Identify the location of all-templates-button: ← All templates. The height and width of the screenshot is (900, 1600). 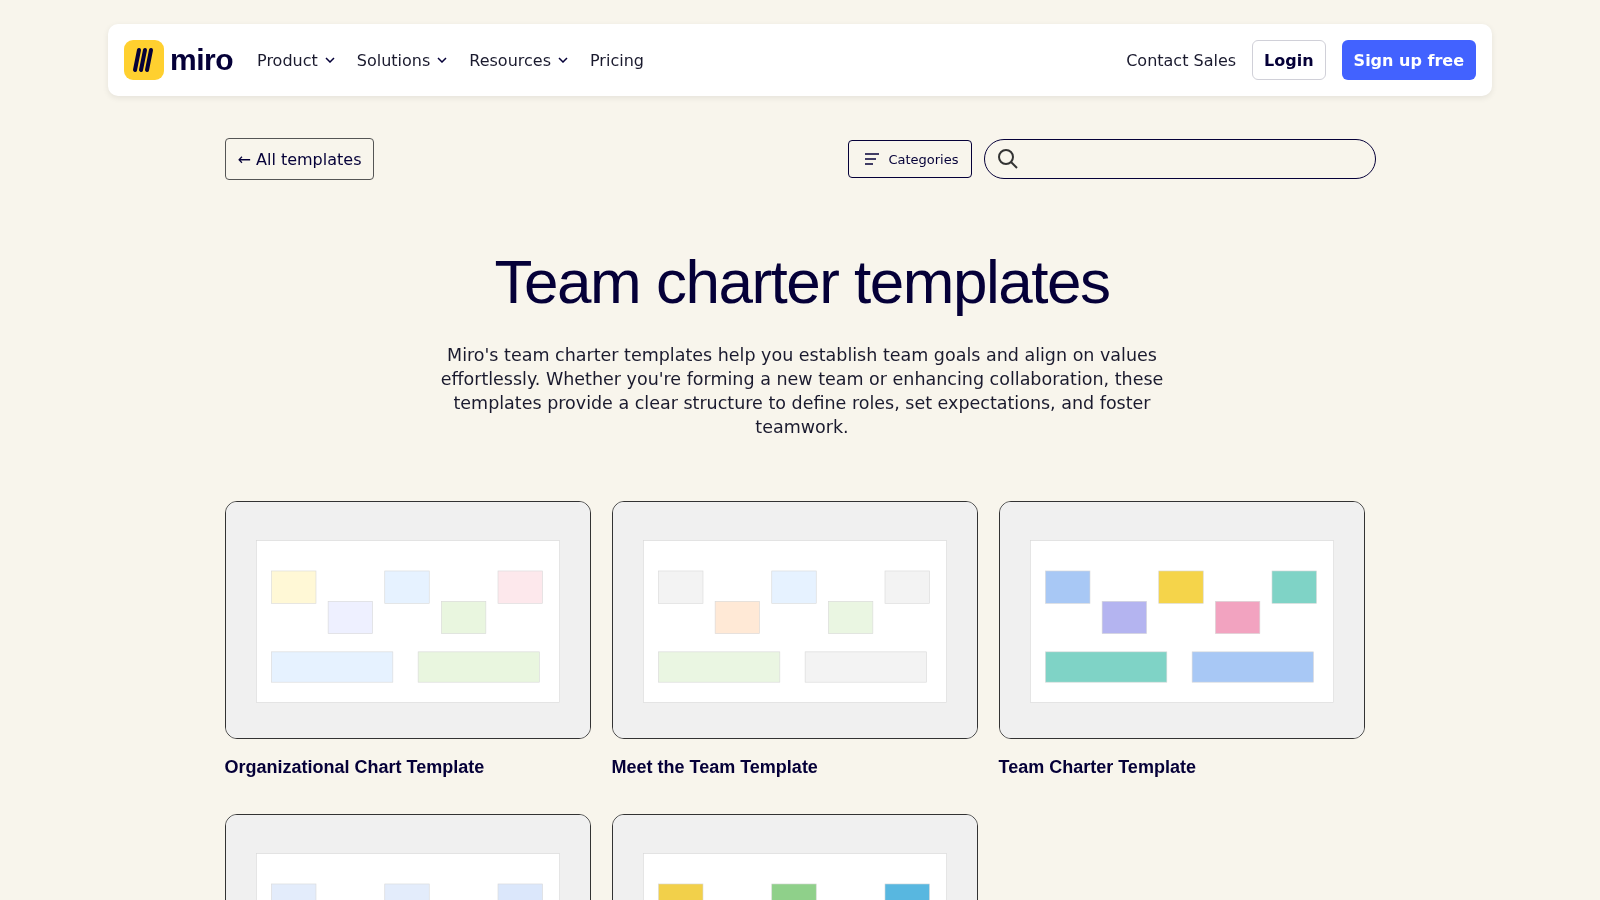
(299, 159).